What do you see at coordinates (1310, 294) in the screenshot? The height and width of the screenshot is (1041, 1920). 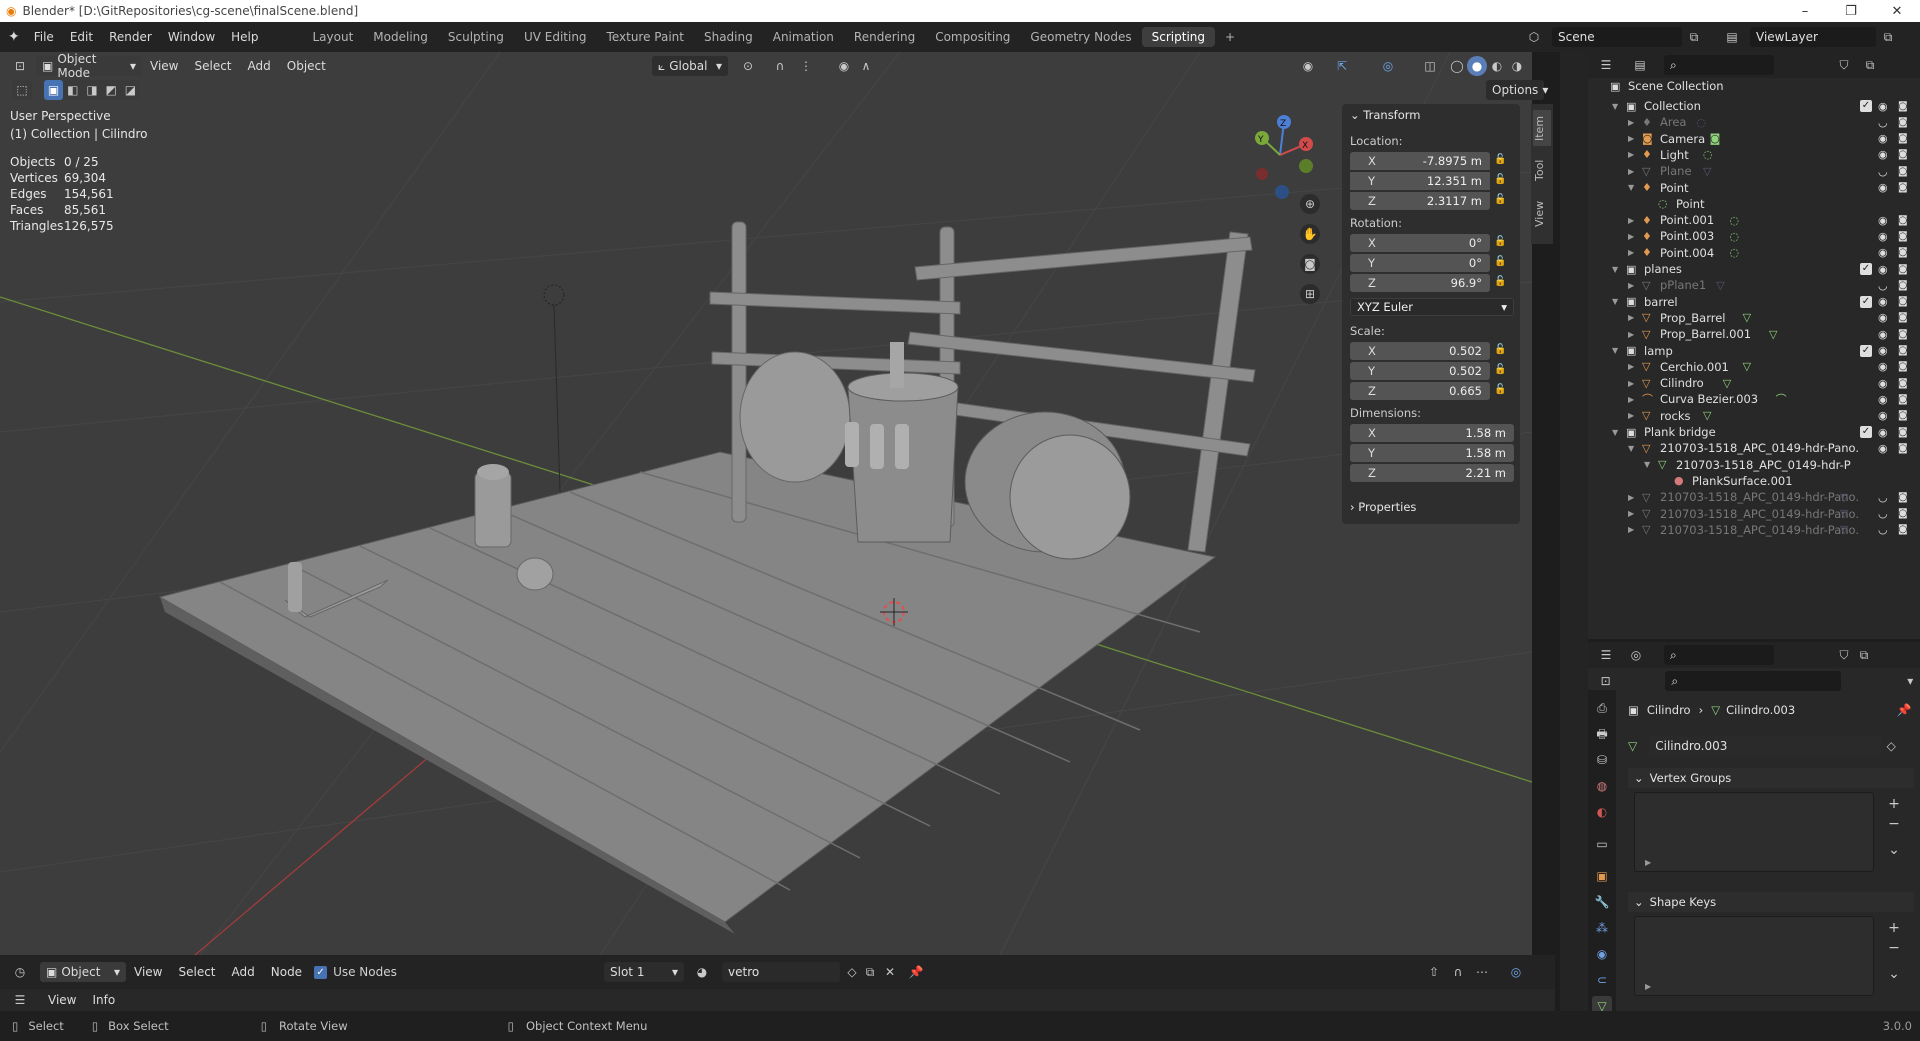 I see `ortho-grid-icon: ⊞` at bounding box center [1310, 294].